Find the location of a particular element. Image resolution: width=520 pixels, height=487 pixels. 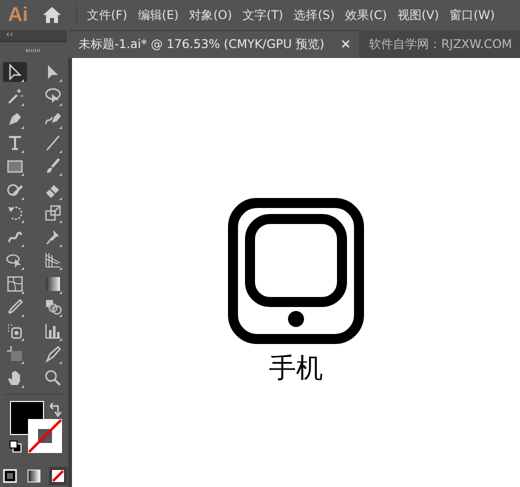

menu-item: 选择(S) is located at coordinates (314, 15).